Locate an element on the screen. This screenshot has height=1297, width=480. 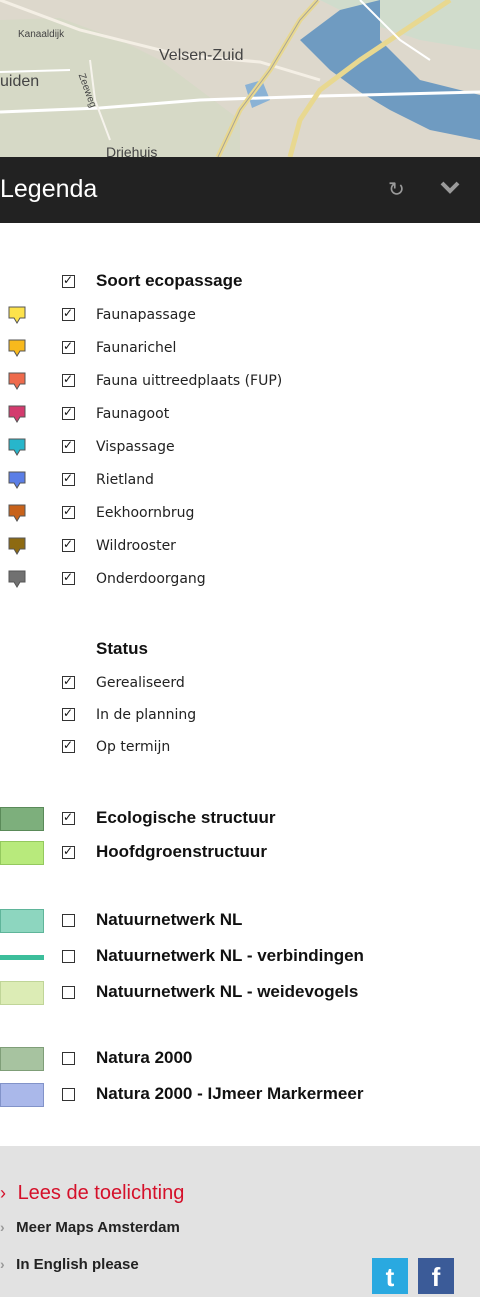
legend-layer: Natura 2000 - IJmeer Markermeer is located at coordinates (240, 1096).